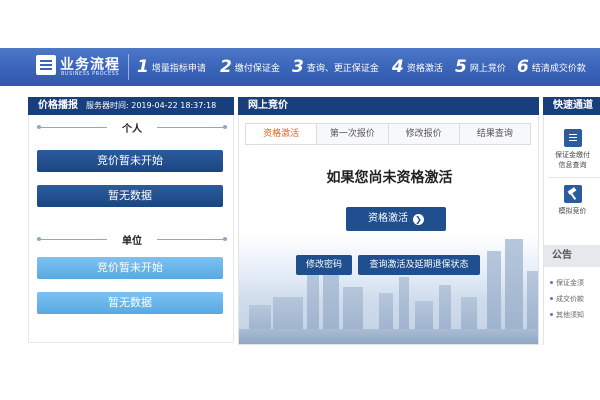 The height and width of the screenshot is (400, 600). What do you see at coordinates (58, 105) in the screenshot?
I see `price-panel-title: 价格播报` at bounding box center [58, 105].